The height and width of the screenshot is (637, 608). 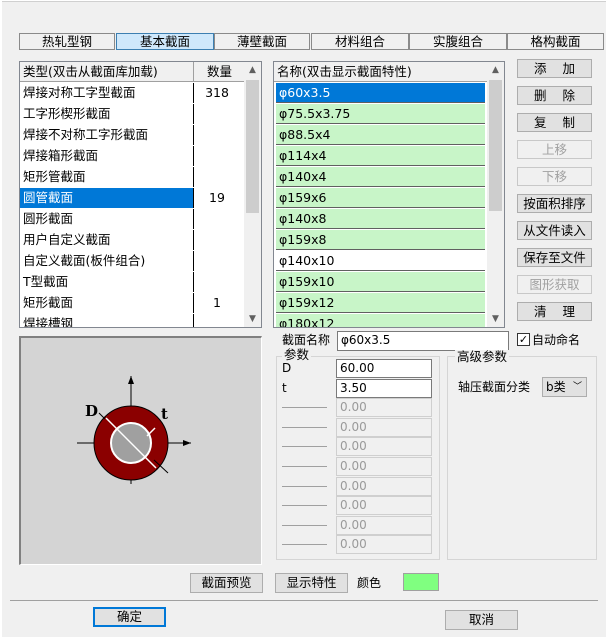 I want to click on bottom-divider, so click(x=304, y=600).